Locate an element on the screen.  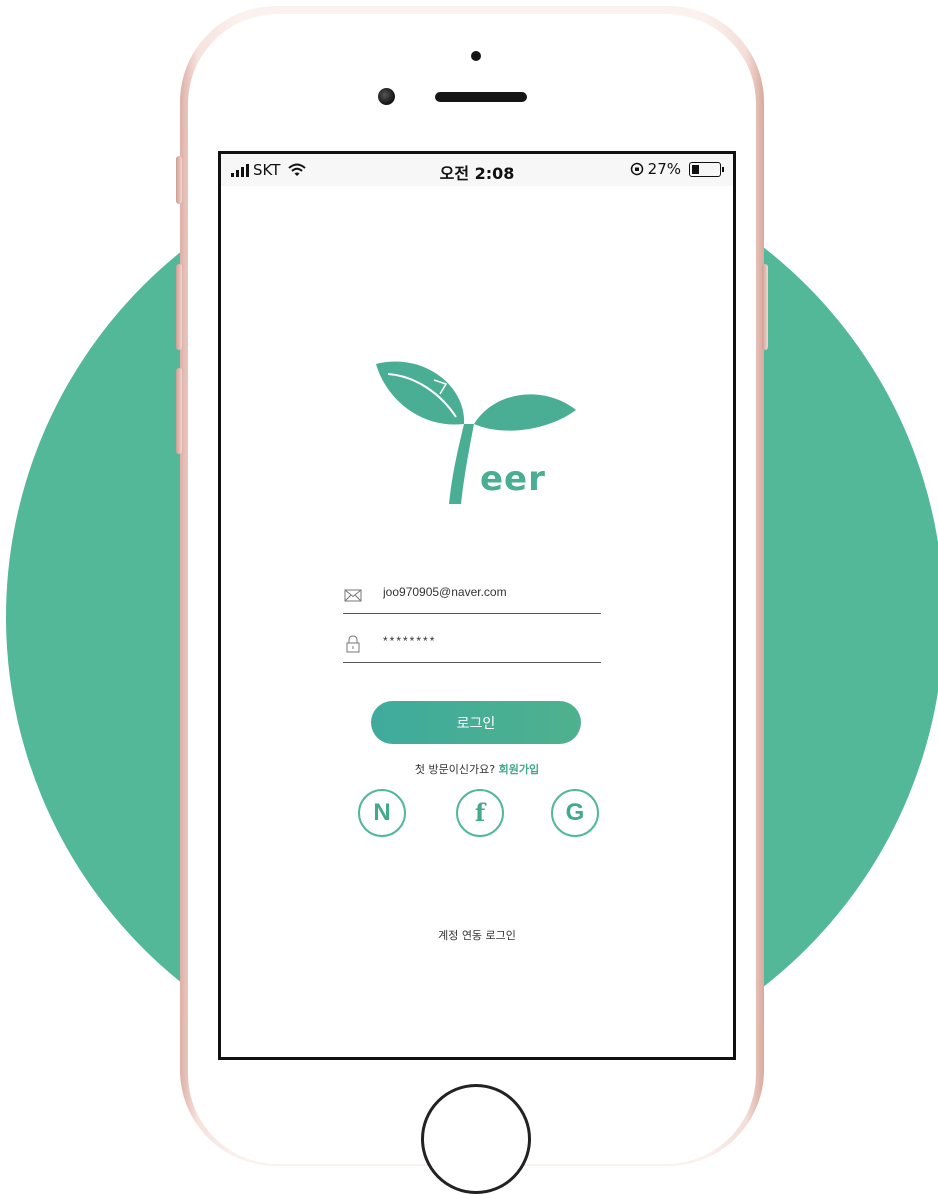
password-input is located at coordinates (490, 641).